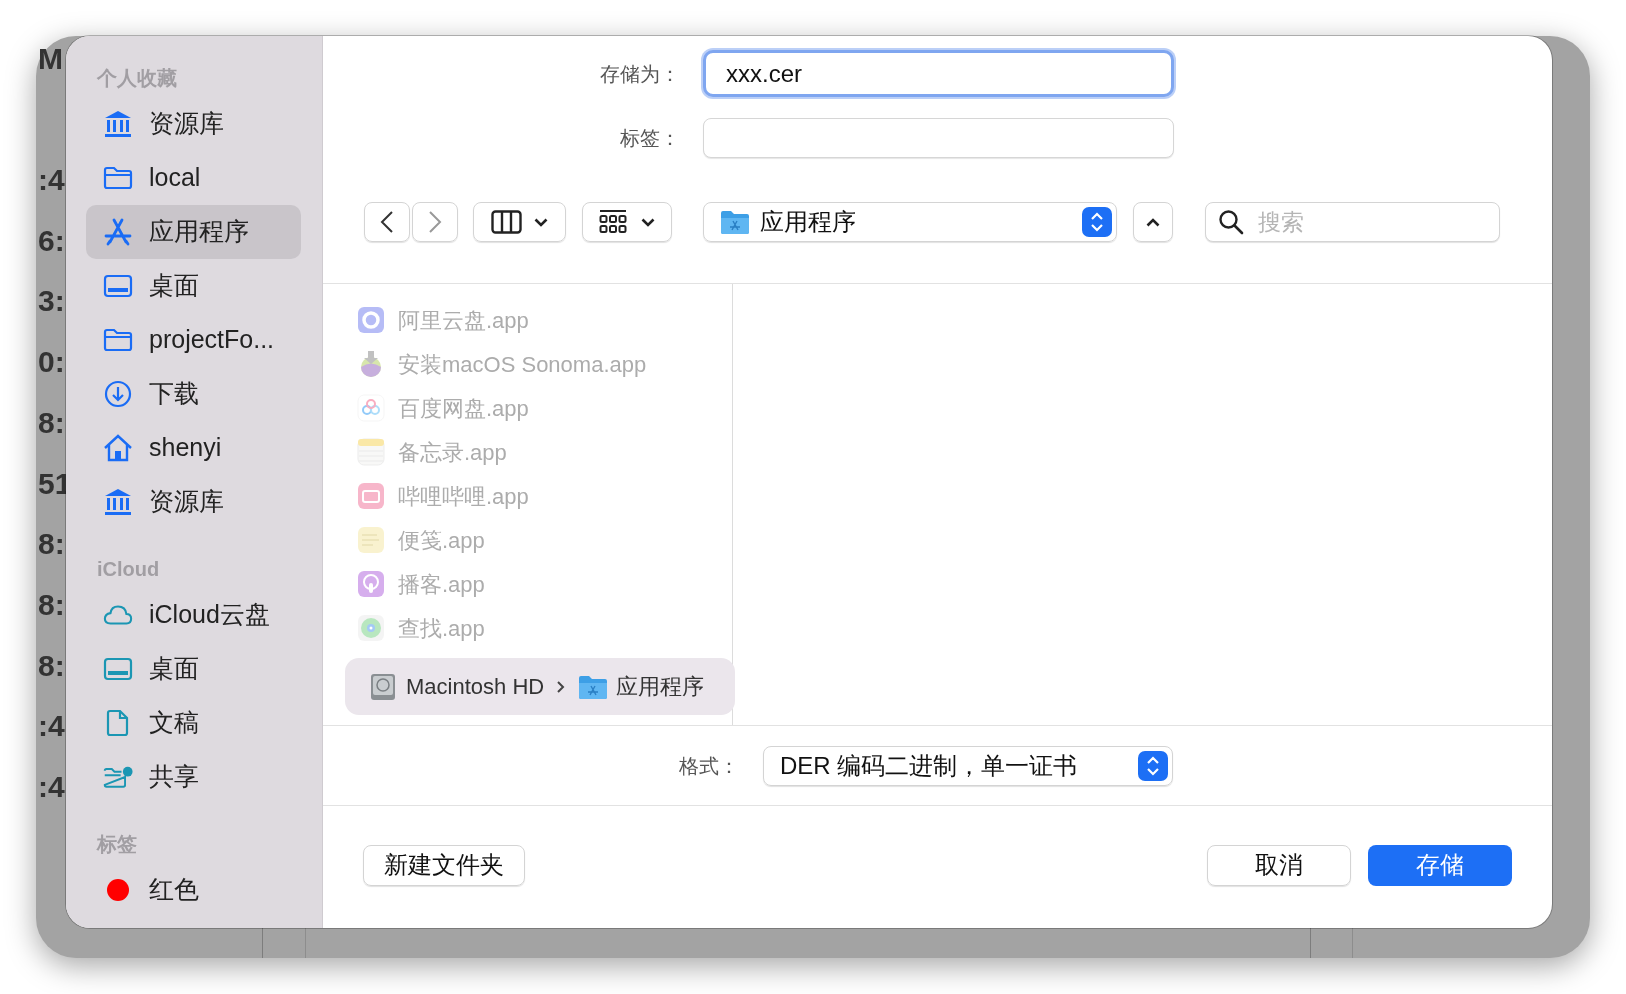  Describe the element at coordinates (118, 232) in the screenshot. I see `app-store-icon` at that location.